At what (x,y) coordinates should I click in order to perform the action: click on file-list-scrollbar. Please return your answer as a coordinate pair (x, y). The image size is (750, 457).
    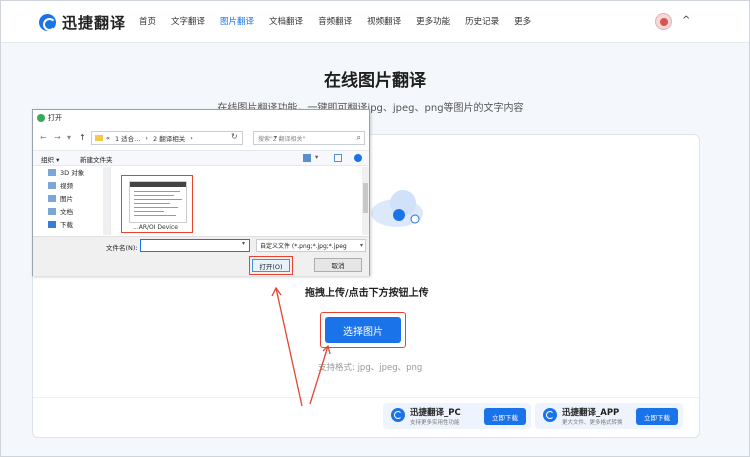
    Looking at the image, I should click on (365, 201).